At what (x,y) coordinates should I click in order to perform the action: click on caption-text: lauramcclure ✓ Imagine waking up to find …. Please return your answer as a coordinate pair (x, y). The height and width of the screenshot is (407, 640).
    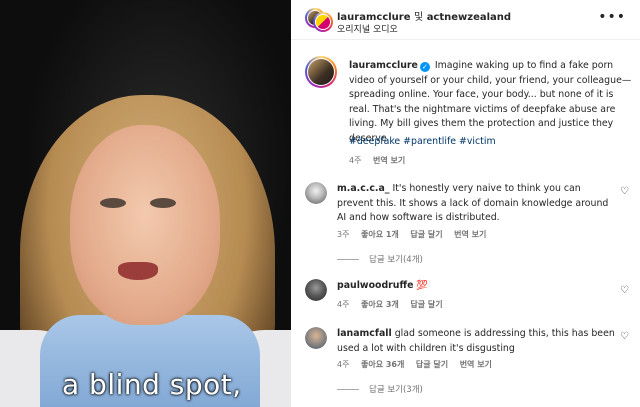
    Looking at the image, I should click on (491, 103).